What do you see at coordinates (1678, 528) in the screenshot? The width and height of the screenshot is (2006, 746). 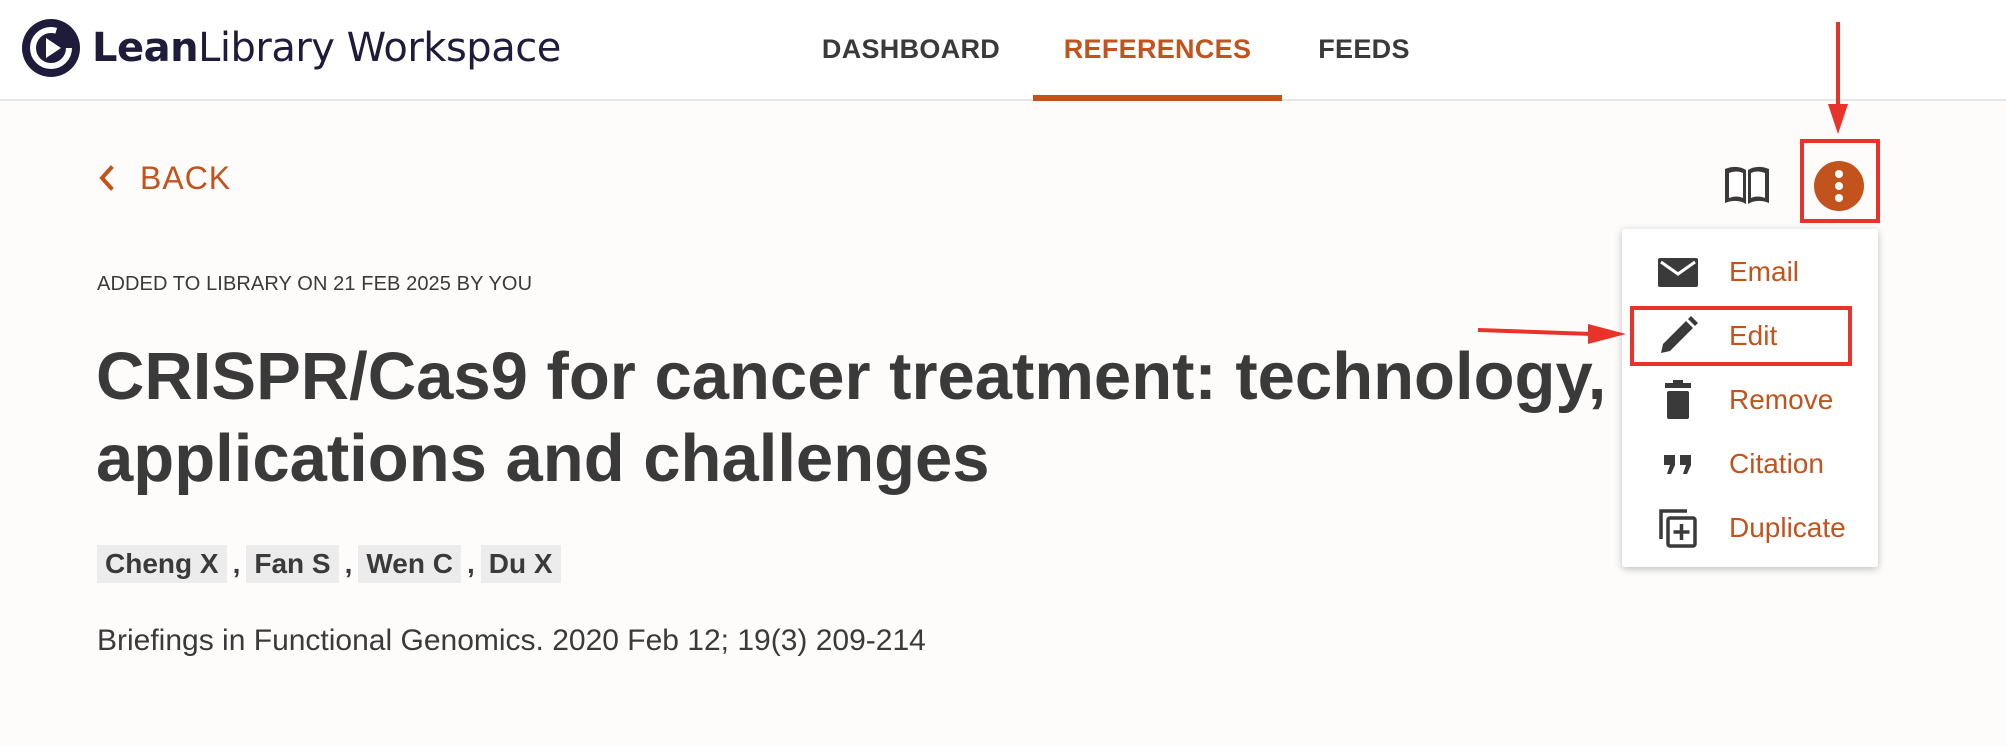 I see `duplicate-icon` at bounding box center [1678, 528].